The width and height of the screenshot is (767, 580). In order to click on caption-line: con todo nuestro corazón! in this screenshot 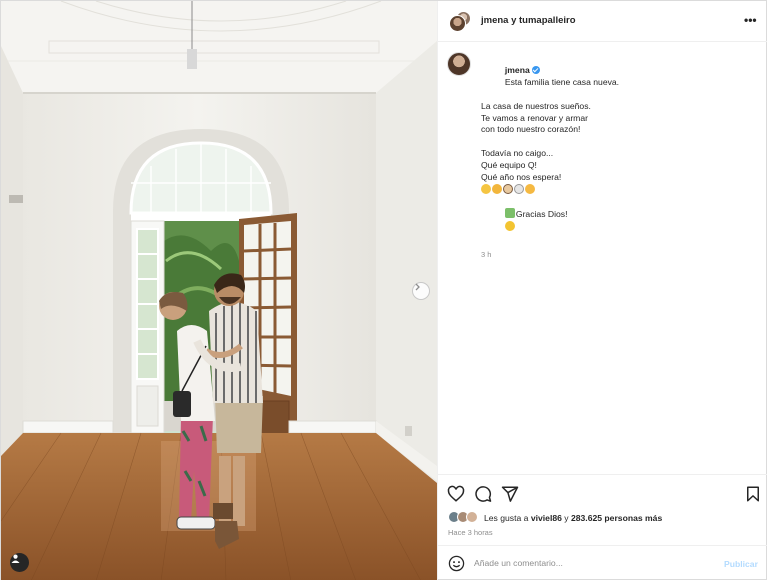, I will do `click(531, 129)`.